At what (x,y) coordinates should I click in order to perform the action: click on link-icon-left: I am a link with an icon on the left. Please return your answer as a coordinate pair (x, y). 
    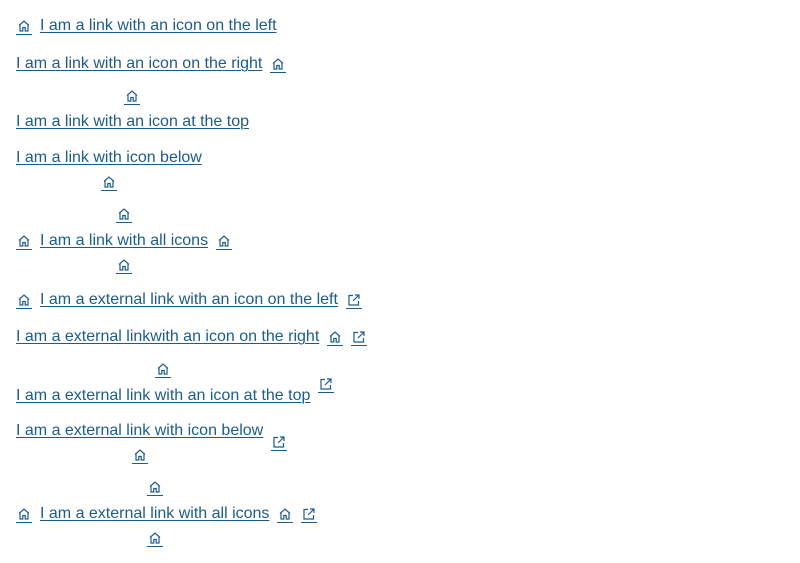
    Looking at the image, I should click on (158, 26).